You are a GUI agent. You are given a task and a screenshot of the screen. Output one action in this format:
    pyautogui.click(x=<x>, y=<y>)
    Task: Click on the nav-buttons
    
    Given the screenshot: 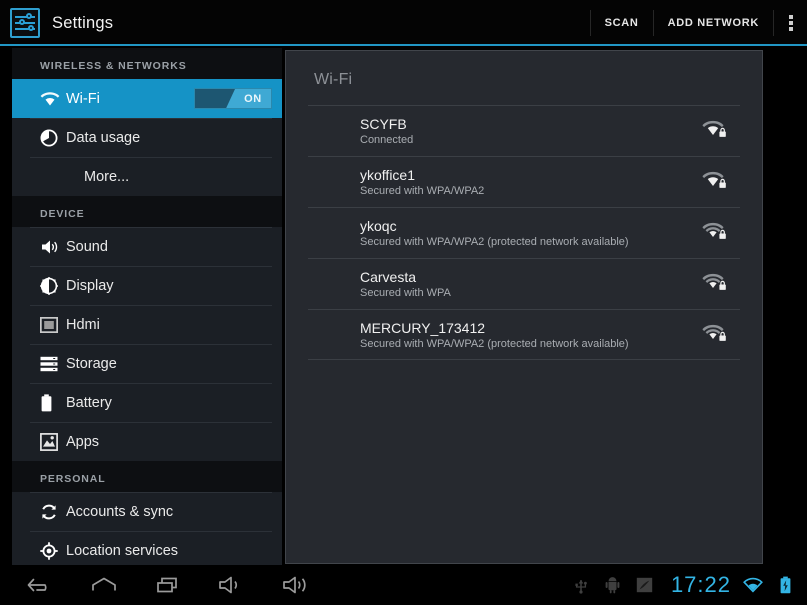 What is the action you would take?
    pyautogui.click(x=164, y=585)
    